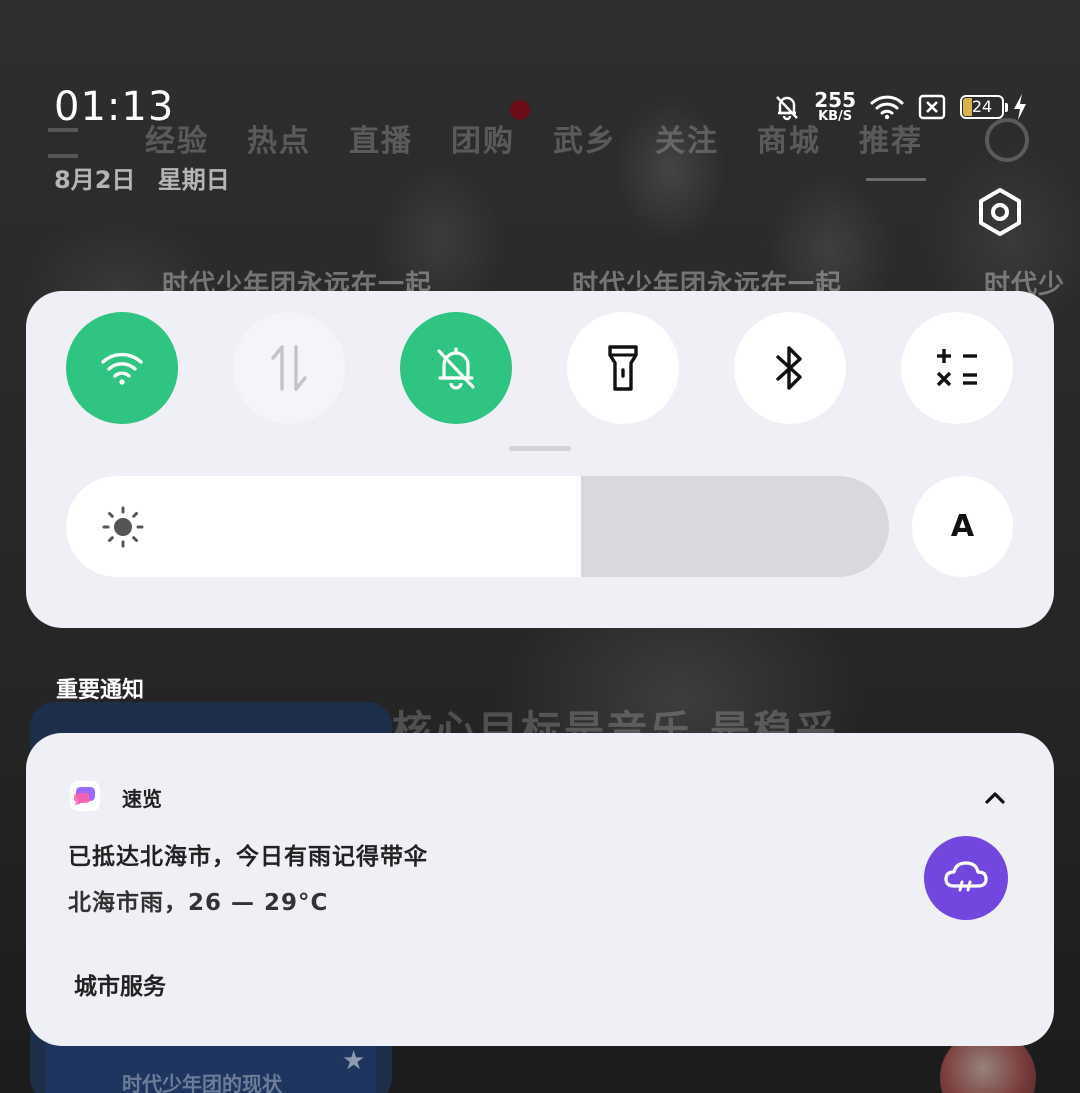  Describe the element at coordinates (477, 526) in the screenshot. I see `brightness-slider` at that location.